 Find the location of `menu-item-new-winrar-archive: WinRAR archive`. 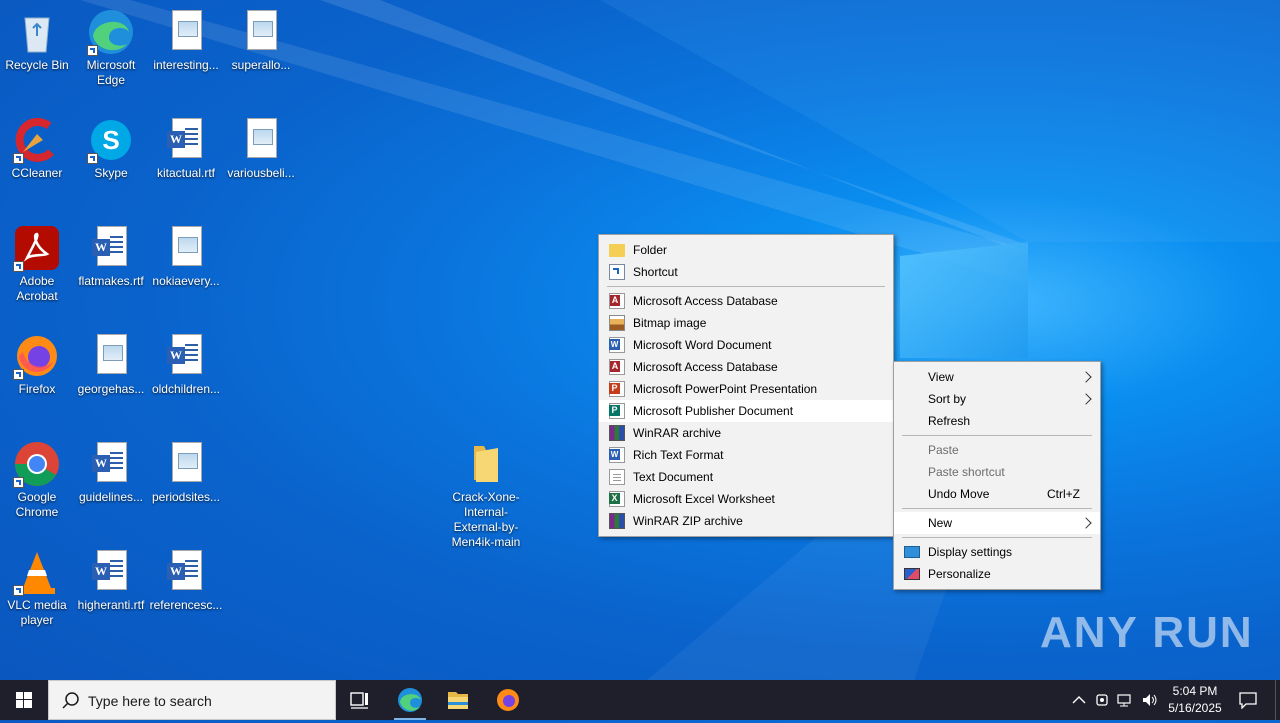

menu-item-new-winrar-archive: WinRAR archive is located at coordinates (746, 433).